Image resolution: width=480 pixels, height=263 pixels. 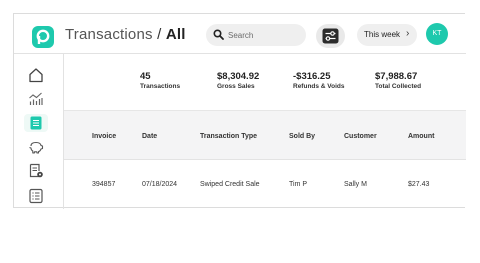 I want to click on report-list-icon, so click(x=36, y=196).